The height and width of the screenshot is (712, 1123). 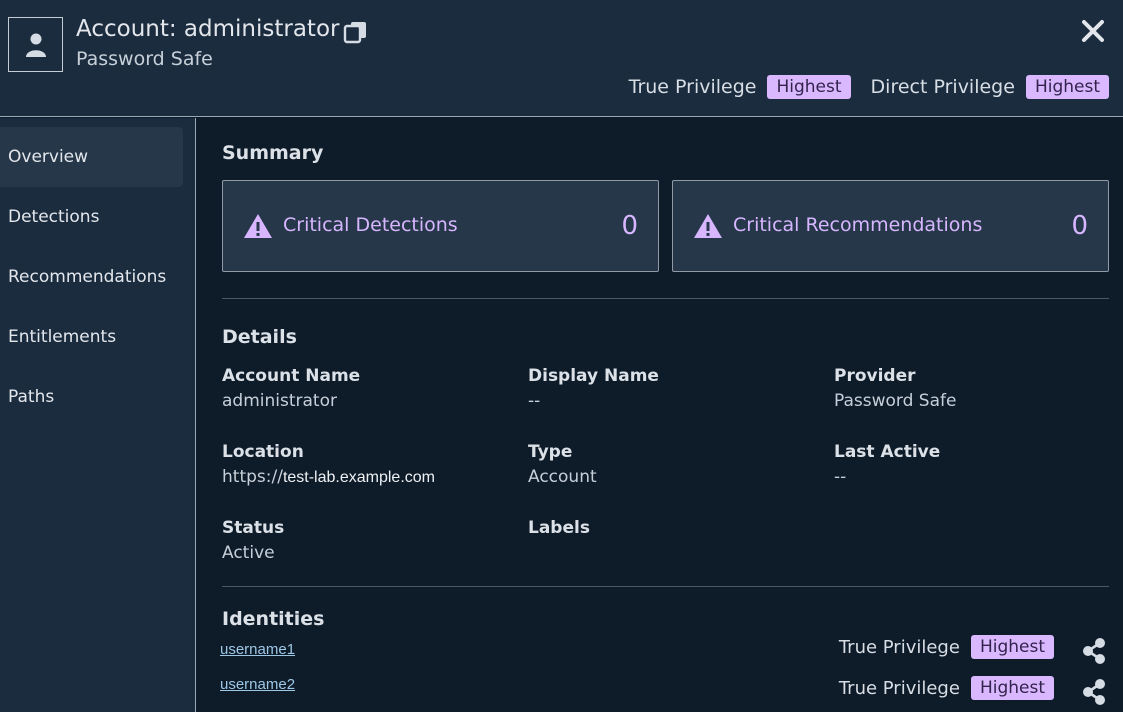 I want to click on summary-title: Summary, so click(x=273, y=153).